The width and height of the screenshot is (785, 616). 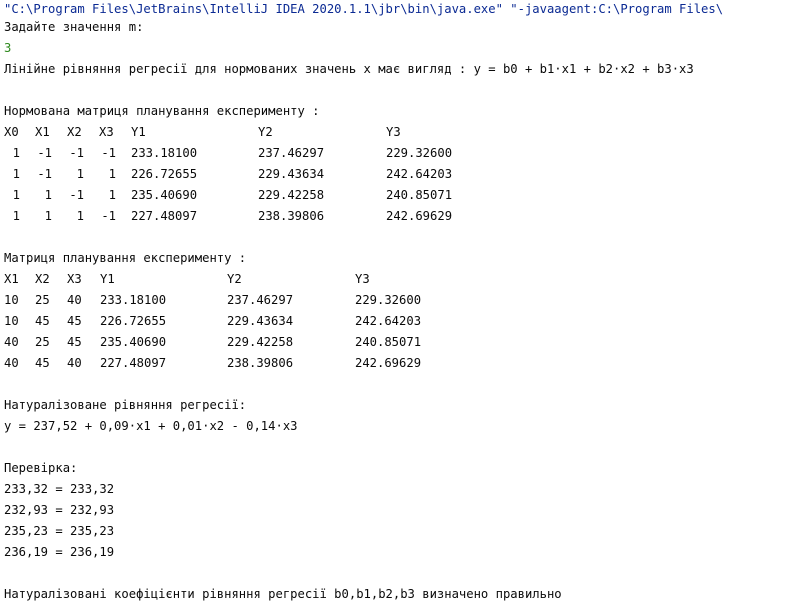 What do you see at coordinates (125, 258) in the screenshot?
I see `natural-matrix-title: Матриця планування експерименту :` at bounding box center [125, 258].